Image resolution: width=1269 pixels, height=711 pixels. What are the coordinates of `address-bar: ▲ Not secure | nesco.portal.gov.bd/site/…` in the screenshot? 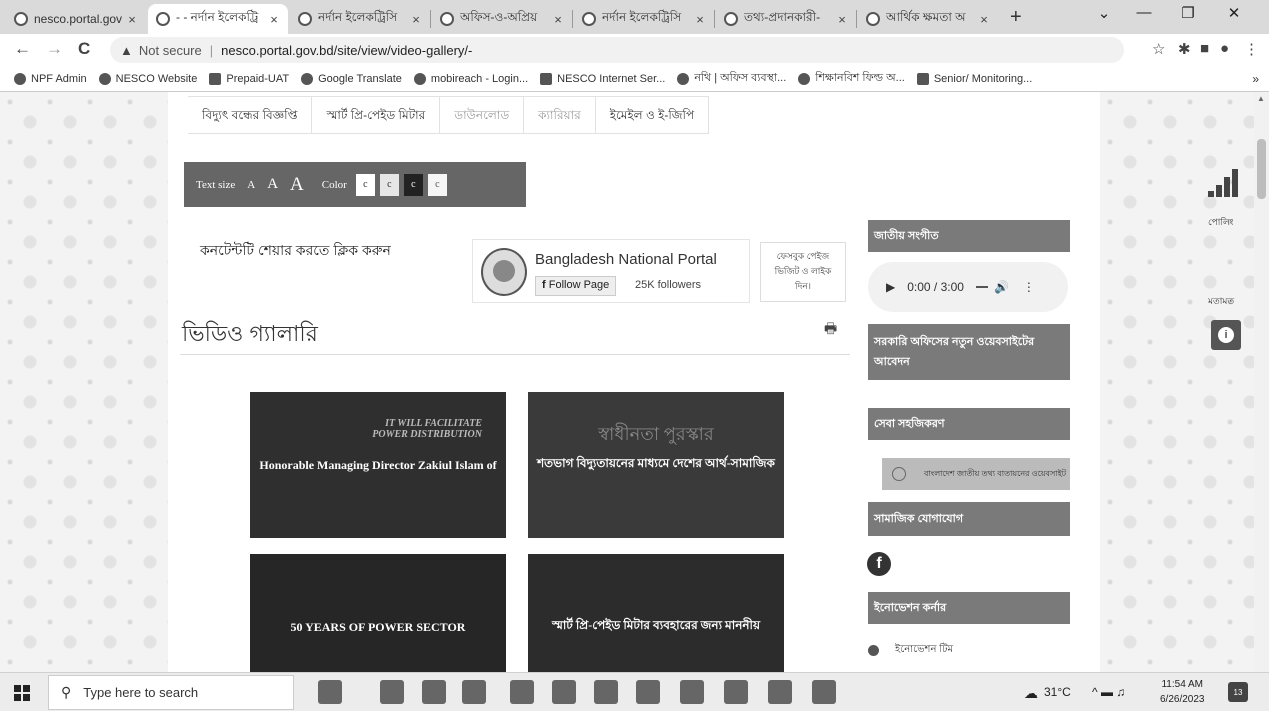 It's located at (617, 50).